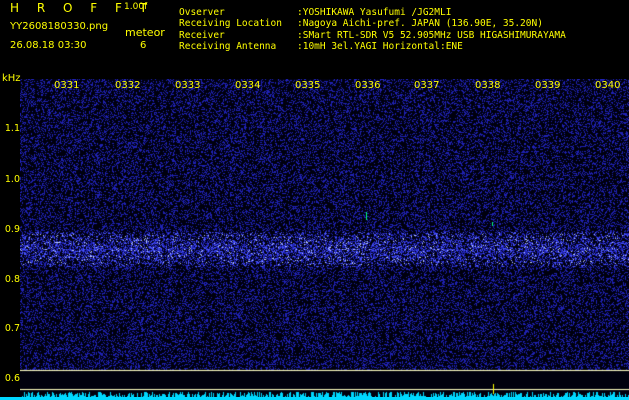  I want to click on y-tick-label: 0.7, so click(12, 328).